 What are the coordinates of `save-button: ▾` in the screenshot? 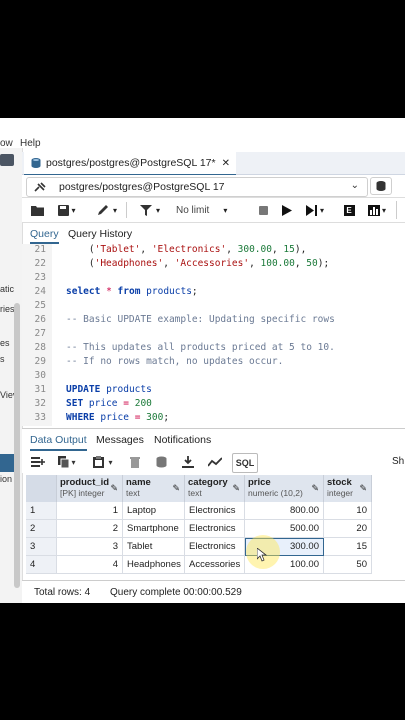 It's located at (67, 210).